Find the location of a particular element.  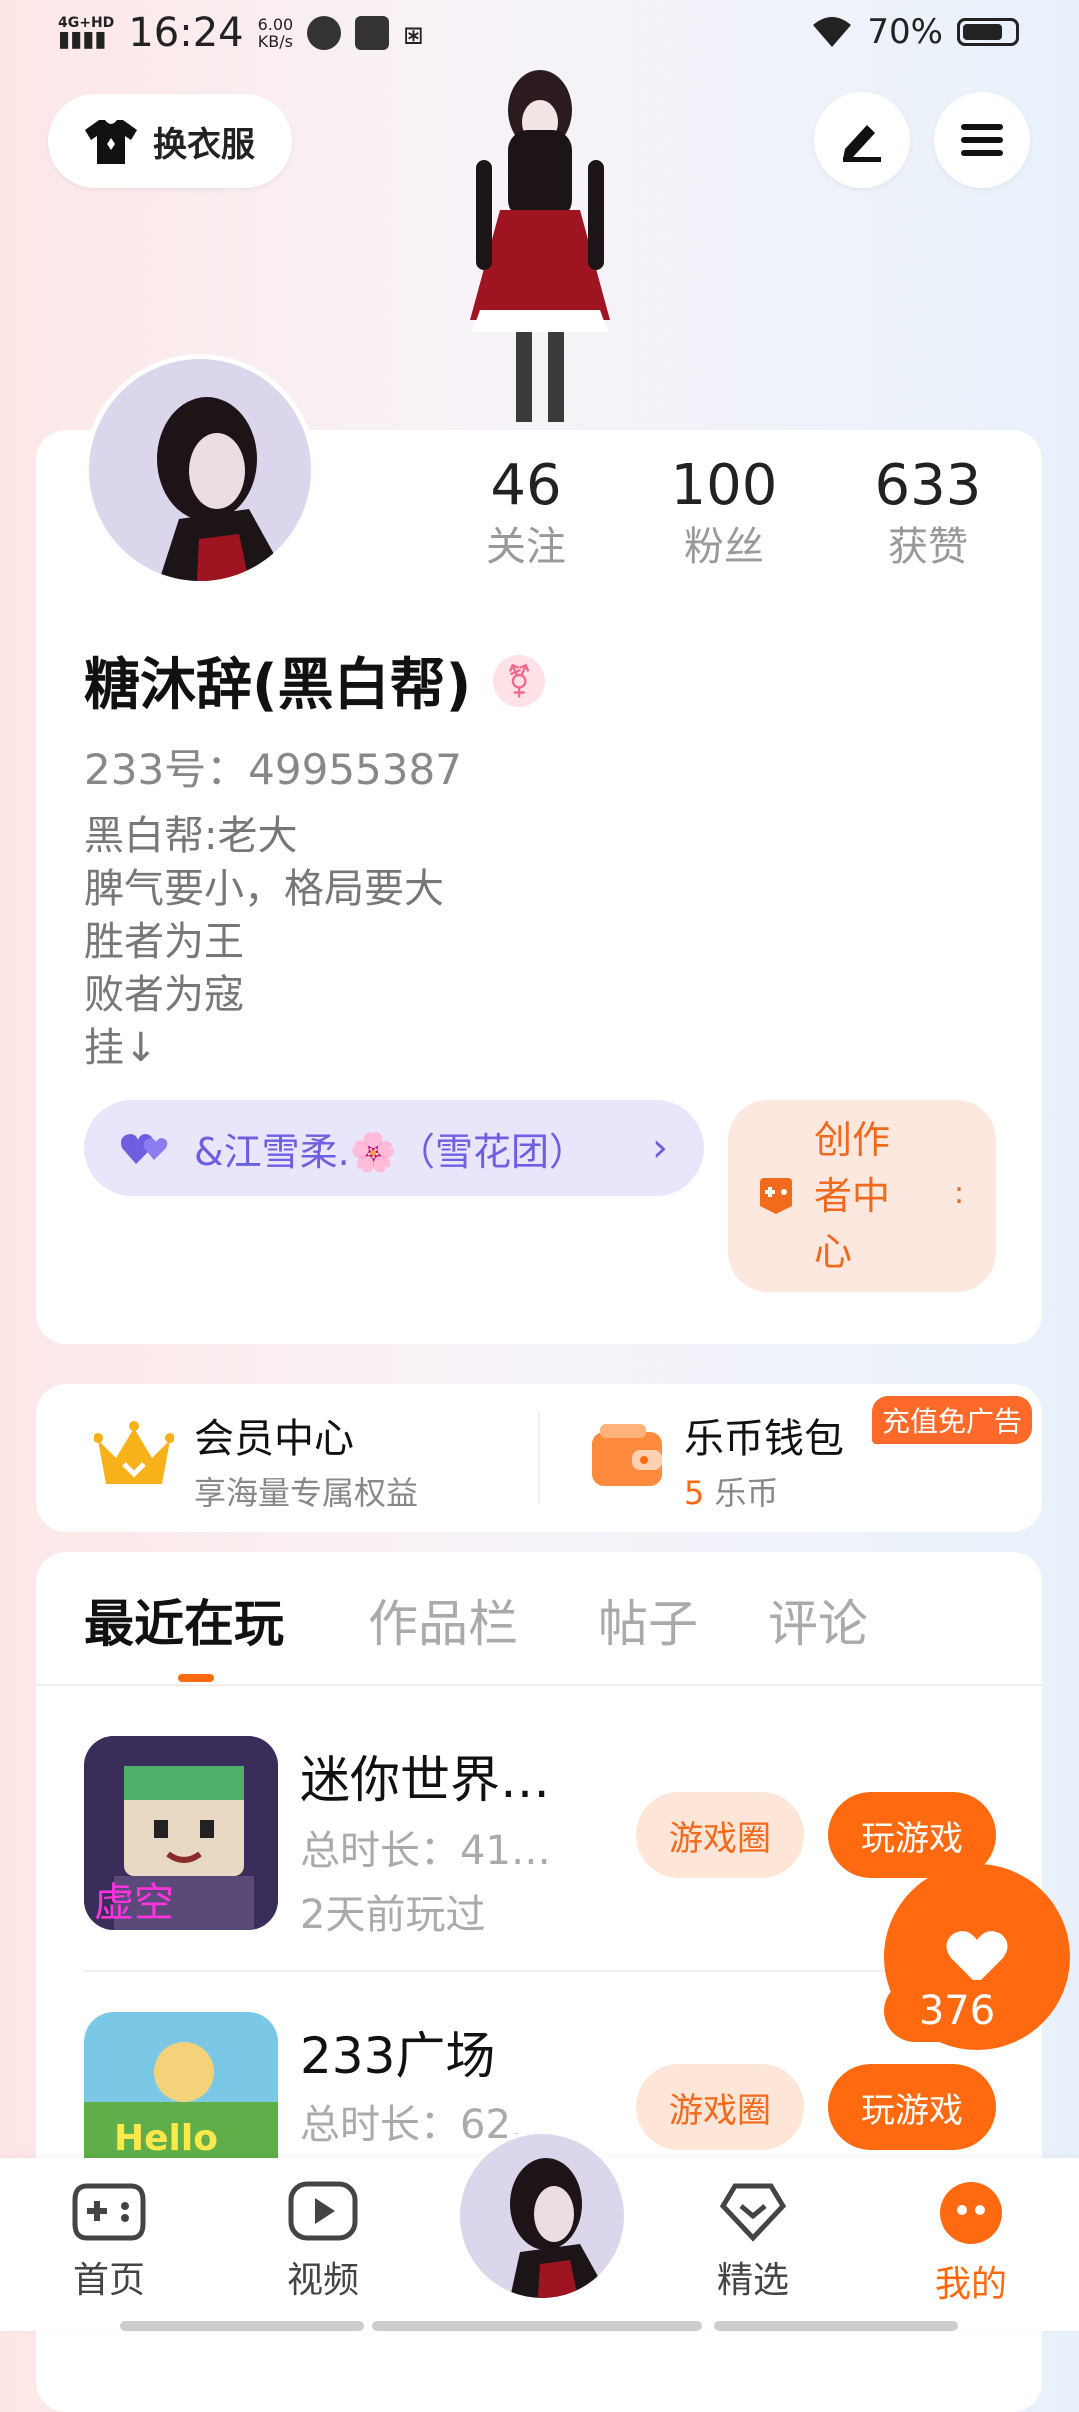

member-center-link: 会员中心 享海量专属权益 is located at coordinates (306, 1460).